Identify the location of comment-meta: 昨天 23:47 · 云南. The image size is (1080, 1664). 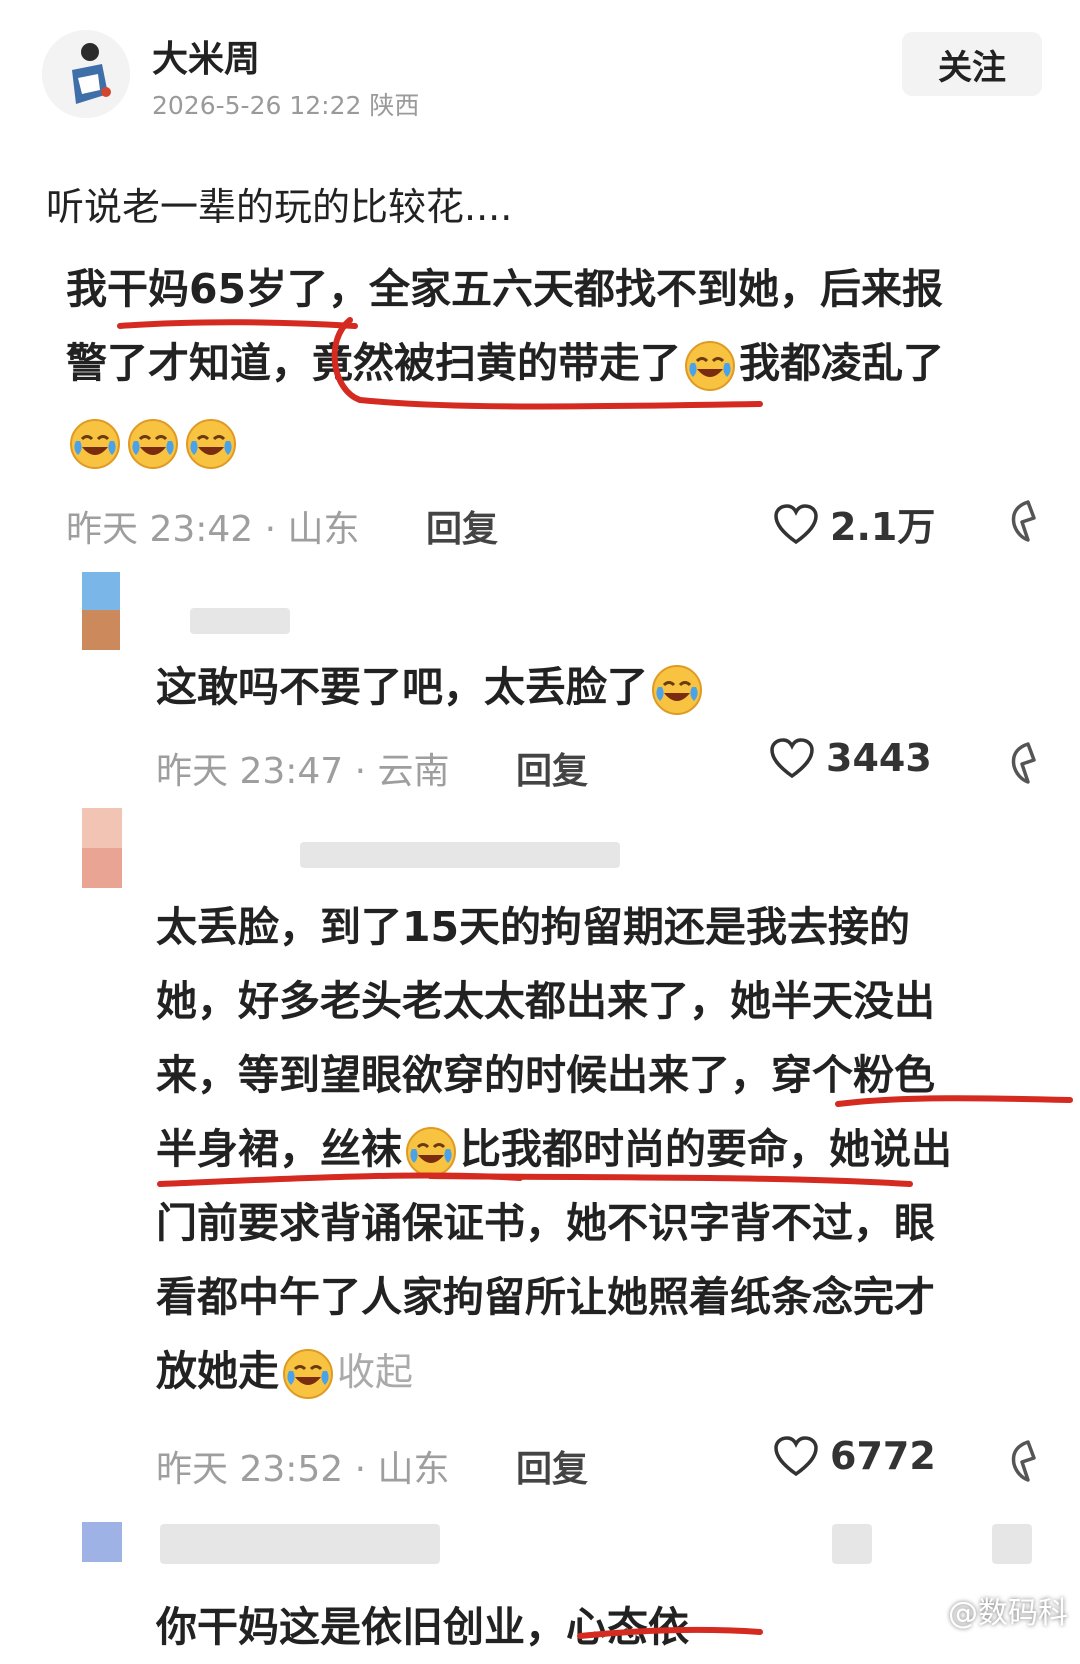
(303, 771).